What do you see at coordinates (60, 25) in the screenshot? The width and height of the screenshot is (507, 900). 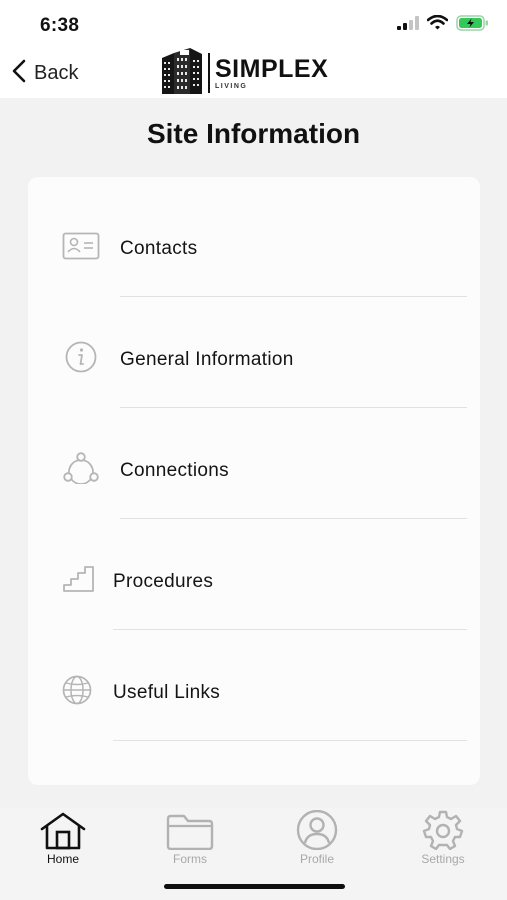 I see `status-time: 6:38` at bounding box center [60, 25].